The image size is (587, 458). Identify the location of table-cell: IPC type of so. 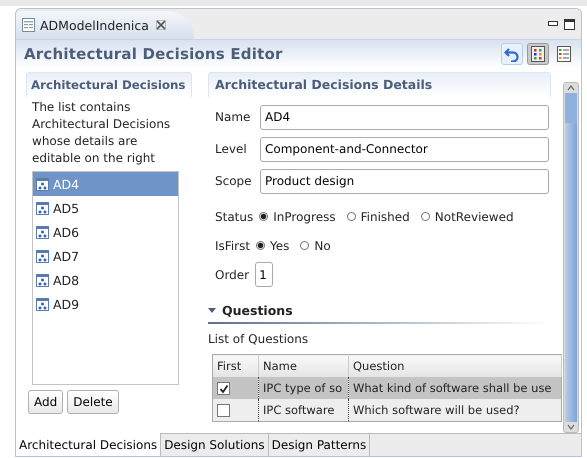
(303, 388).